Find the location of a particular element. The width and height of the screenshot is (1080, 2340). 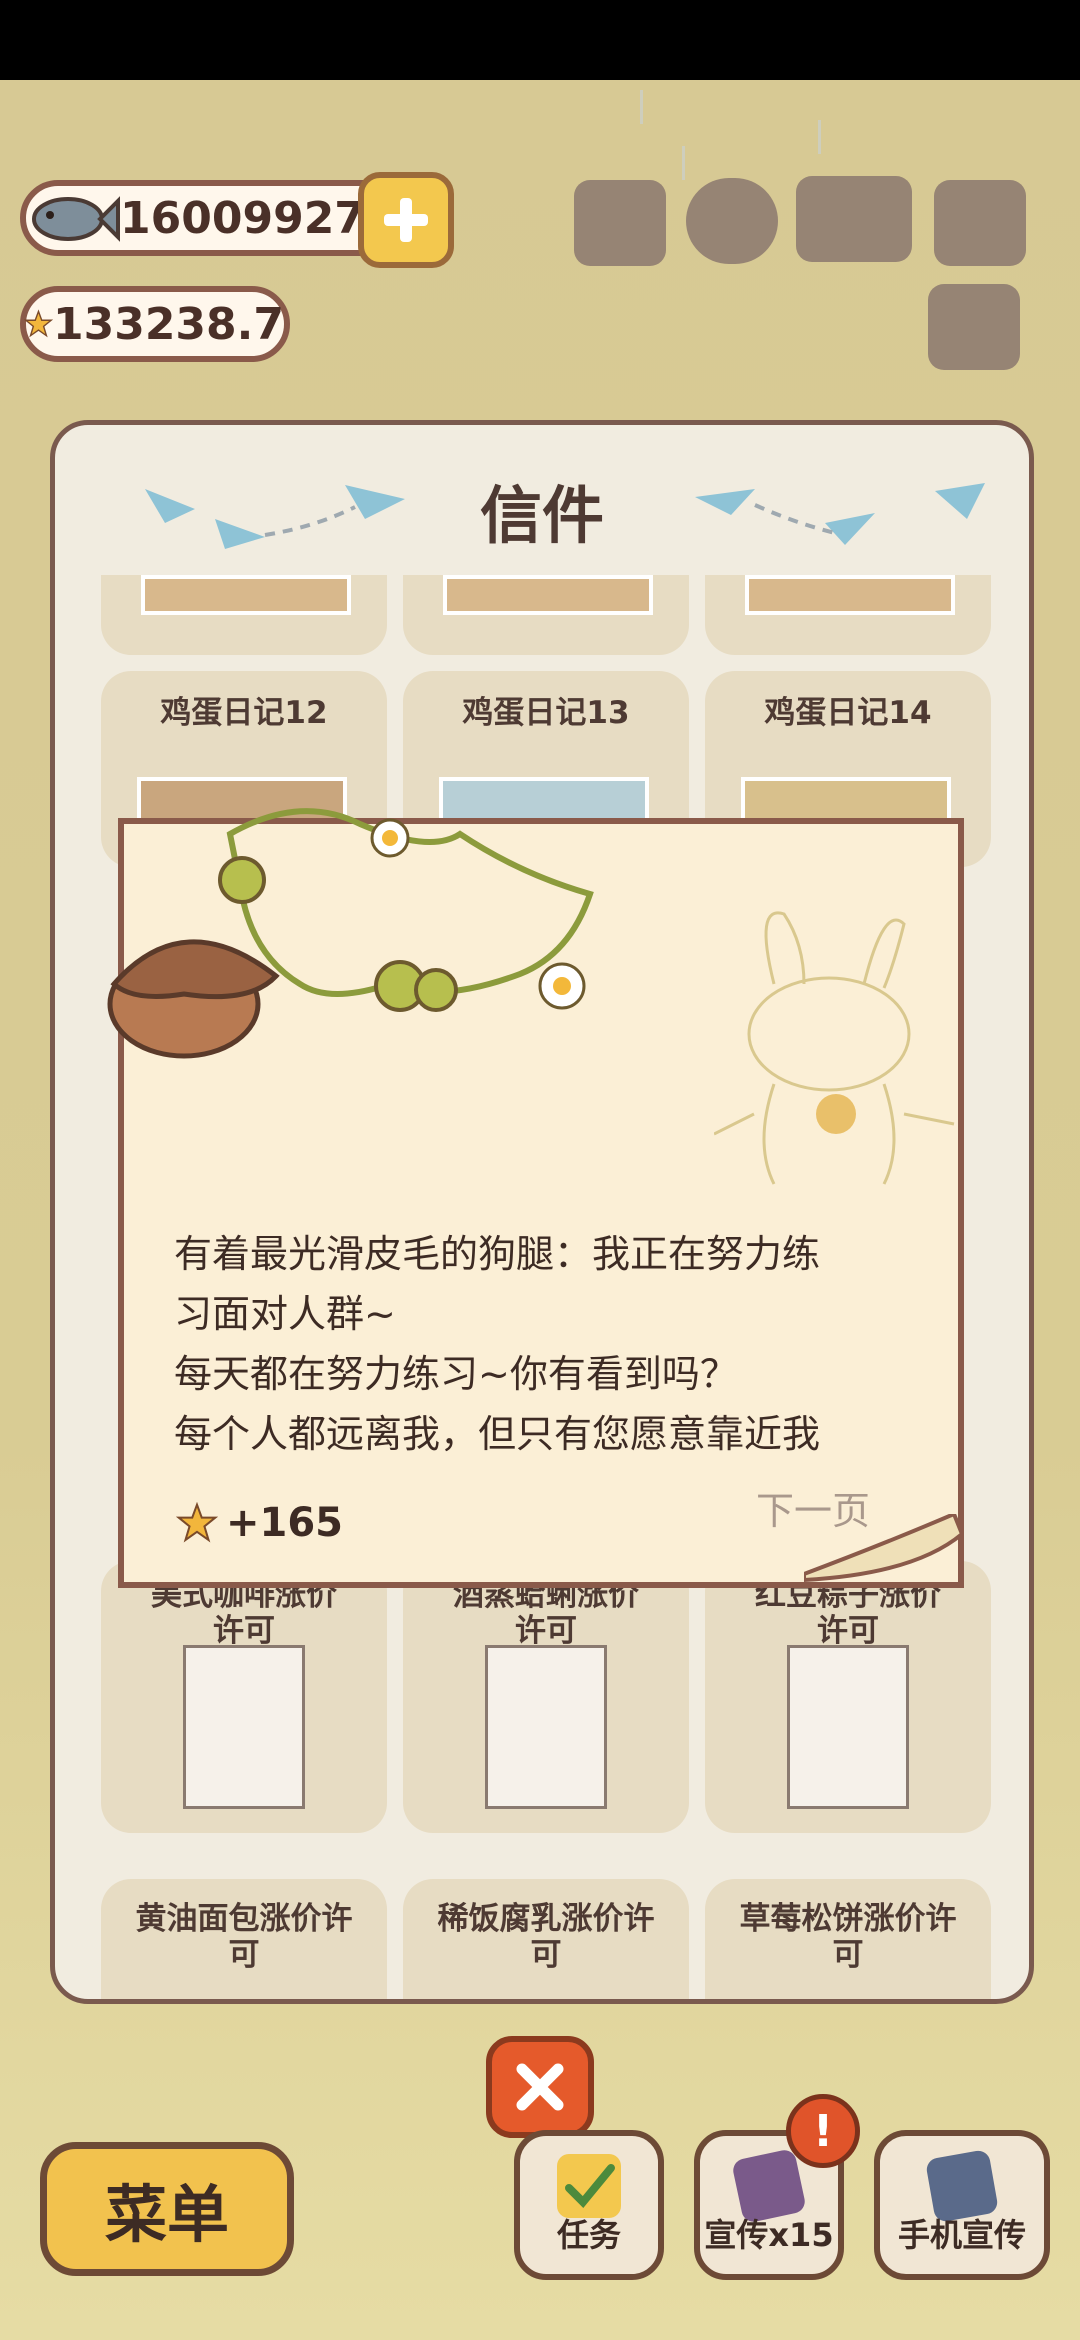

ranking-icon is located at coordinates (620, 223).